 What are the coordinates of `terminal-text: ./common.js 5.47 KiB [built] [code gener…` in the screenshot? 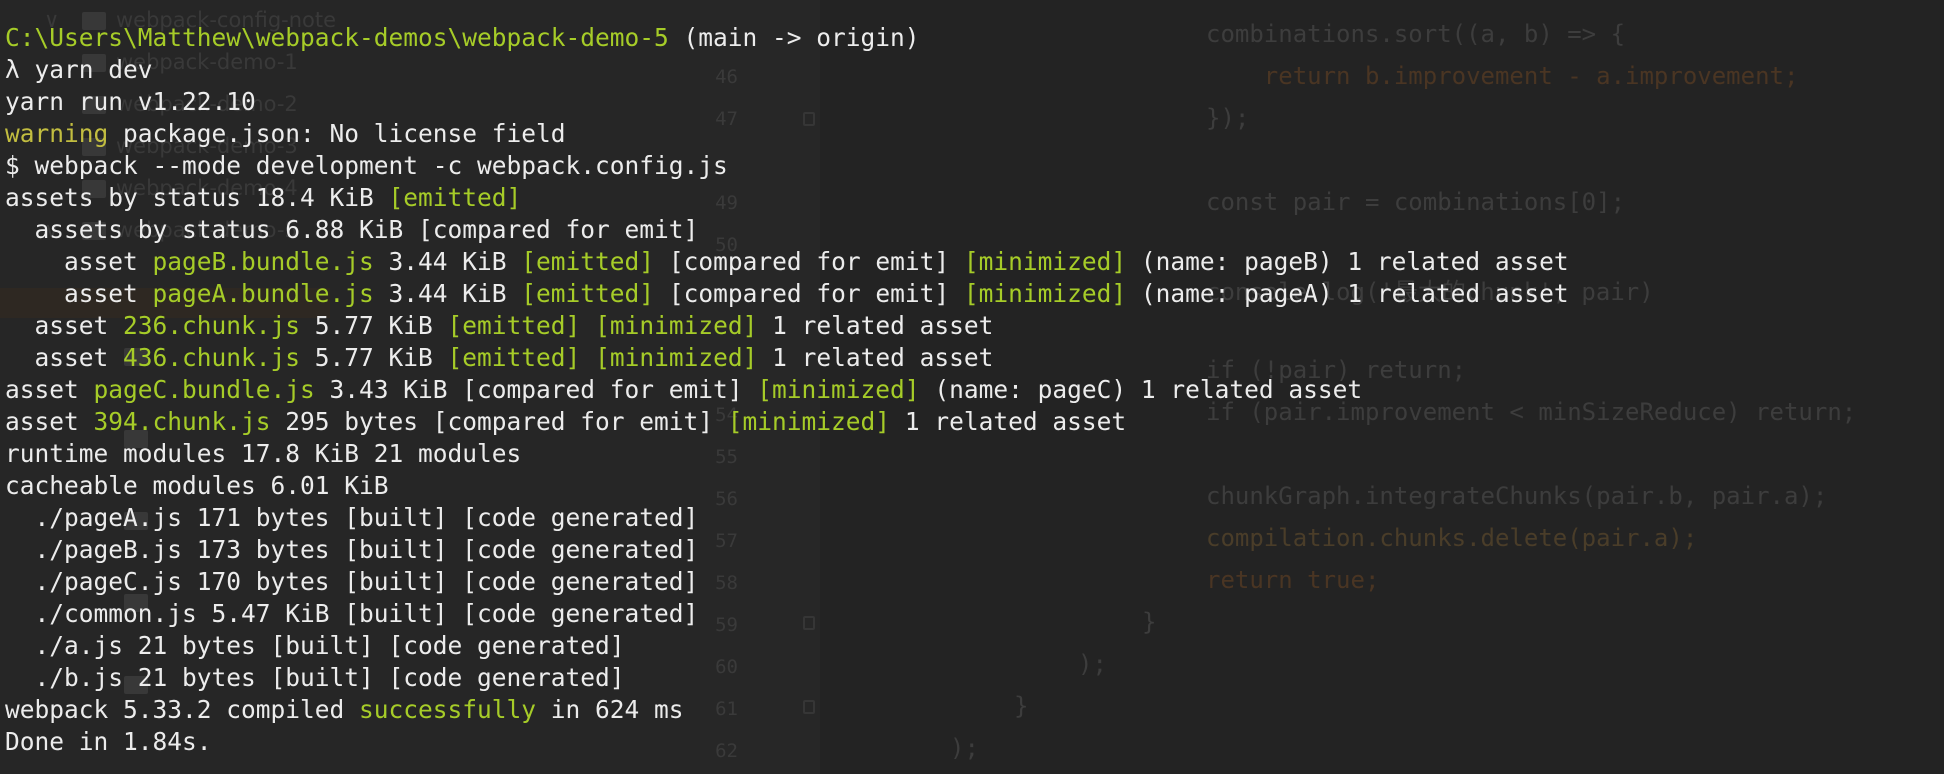 It's located at (352, 613).